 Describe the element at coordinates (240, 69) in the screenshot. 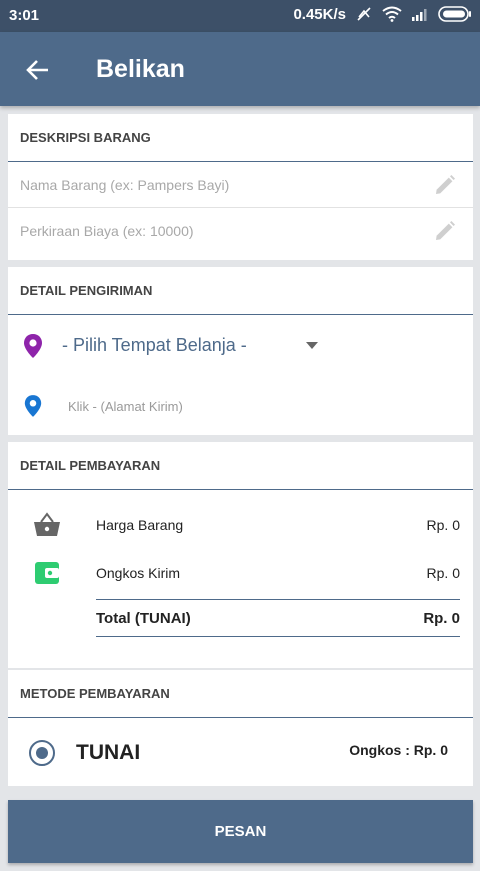

I see `app-bar: Belikan` at that location.